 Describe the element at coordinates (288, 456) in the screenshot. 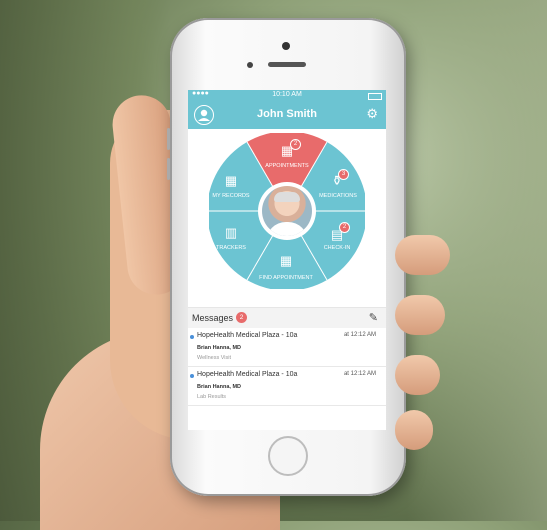

I see `home-button` at that location.